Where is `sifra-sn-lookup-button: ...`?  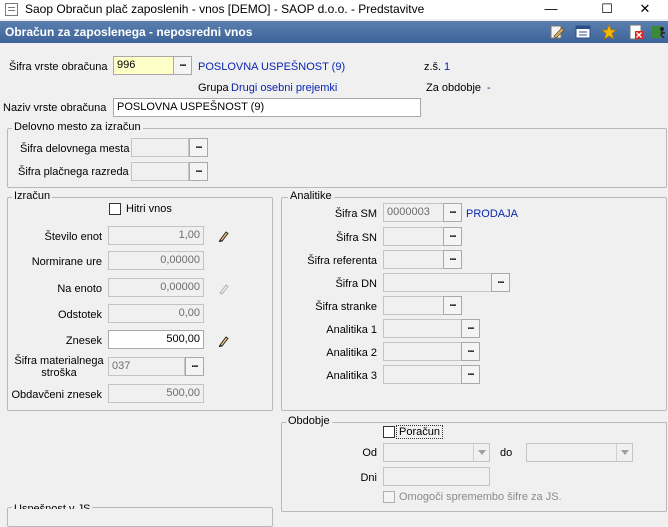
sifra-sn-lookup-button: ... is located at coordinates (452, 236).